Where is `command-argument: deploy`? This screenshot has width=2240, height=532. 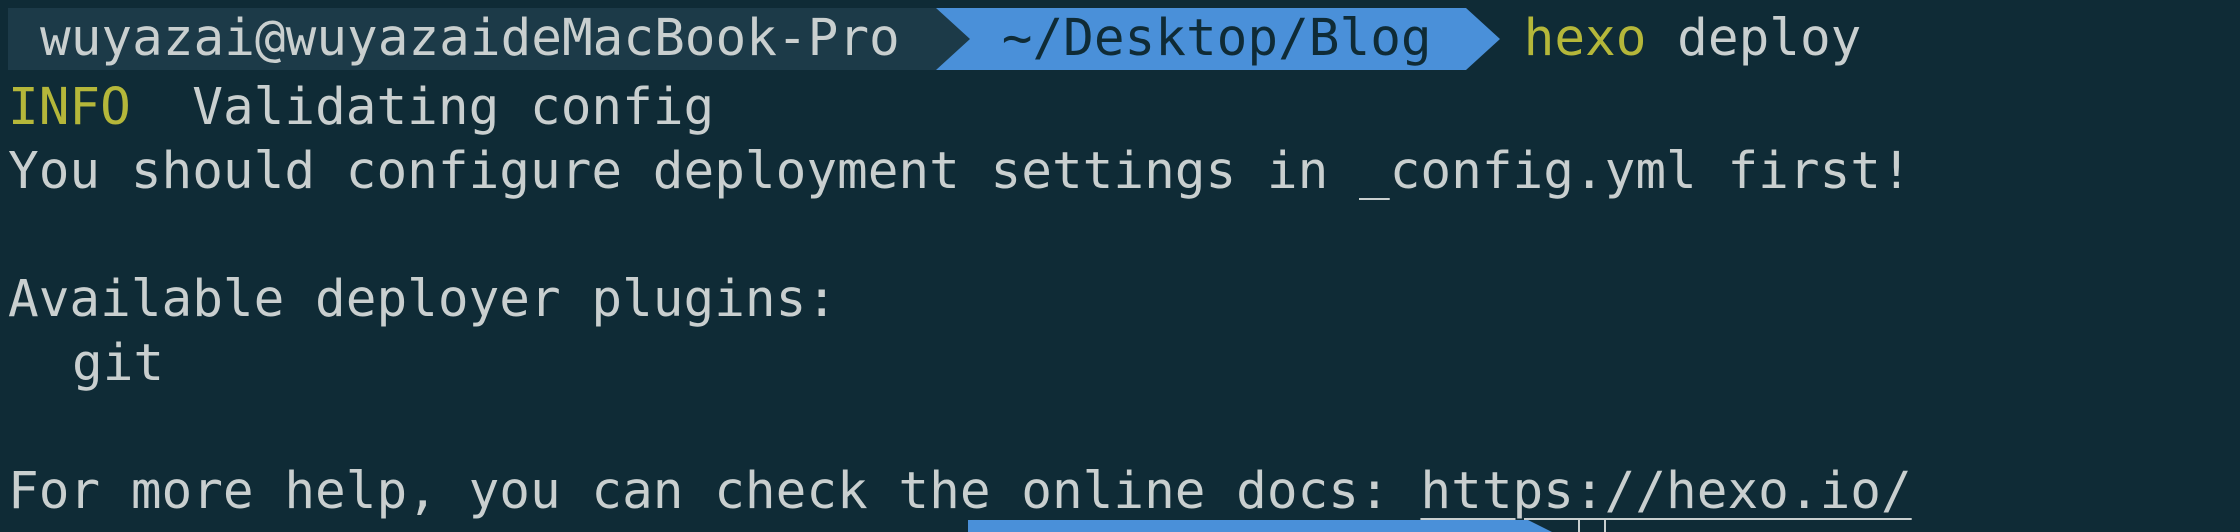 command-argument: deploy is located at coordinates (1769, 38).